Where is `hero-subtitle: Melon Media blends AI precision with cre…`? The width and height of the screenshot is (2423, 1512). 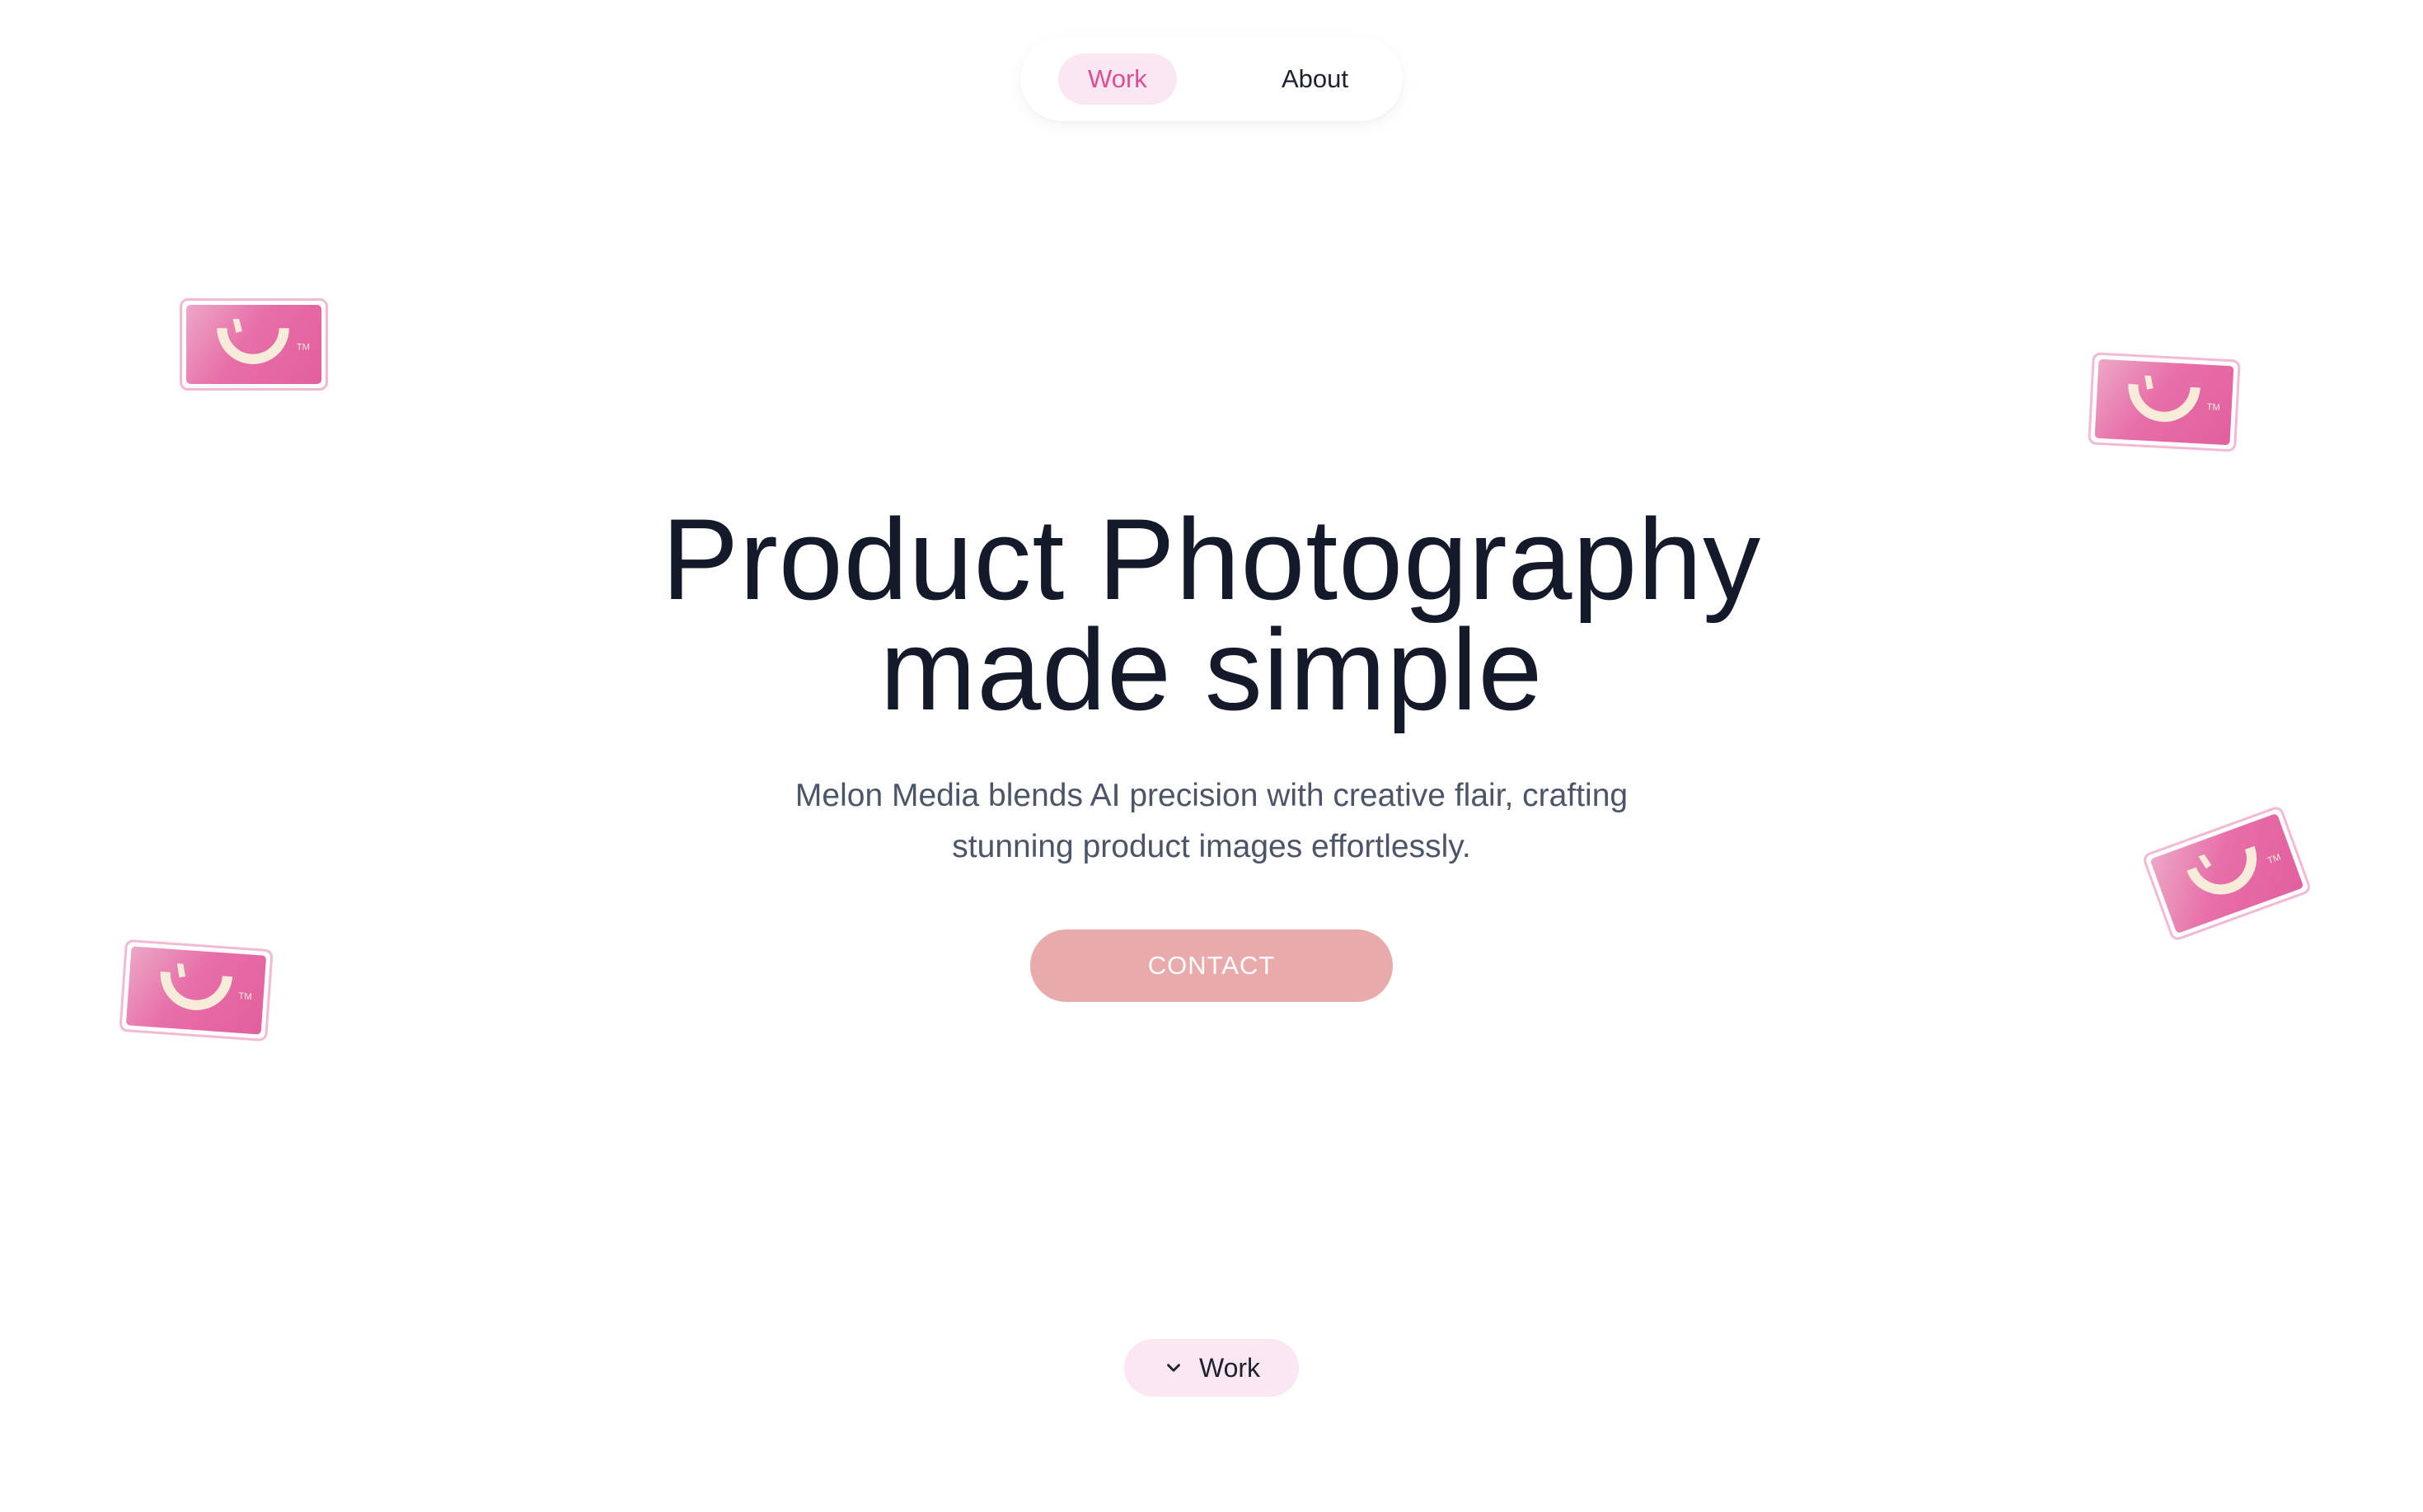
hero-subtitle: Melon Media blends AI precision with cre… is located at coordinates (1211, 821).